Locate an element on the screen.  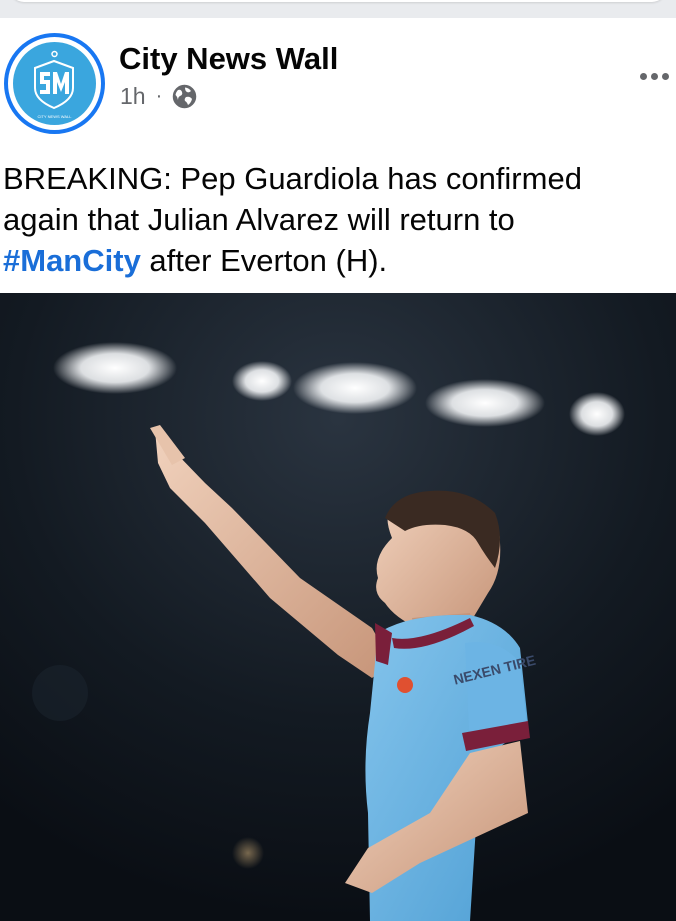
avatar-caption: CITY NEWS WALL is located at coordinates (54, 116).